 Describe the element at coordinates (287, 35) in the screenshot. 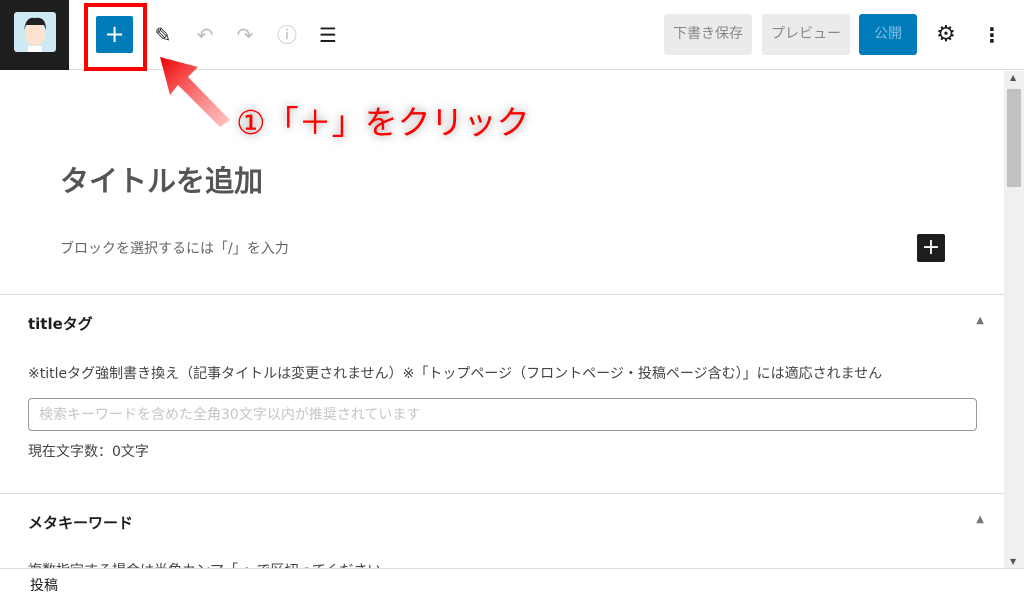

I see `info-icon: ⓘ` at that location.